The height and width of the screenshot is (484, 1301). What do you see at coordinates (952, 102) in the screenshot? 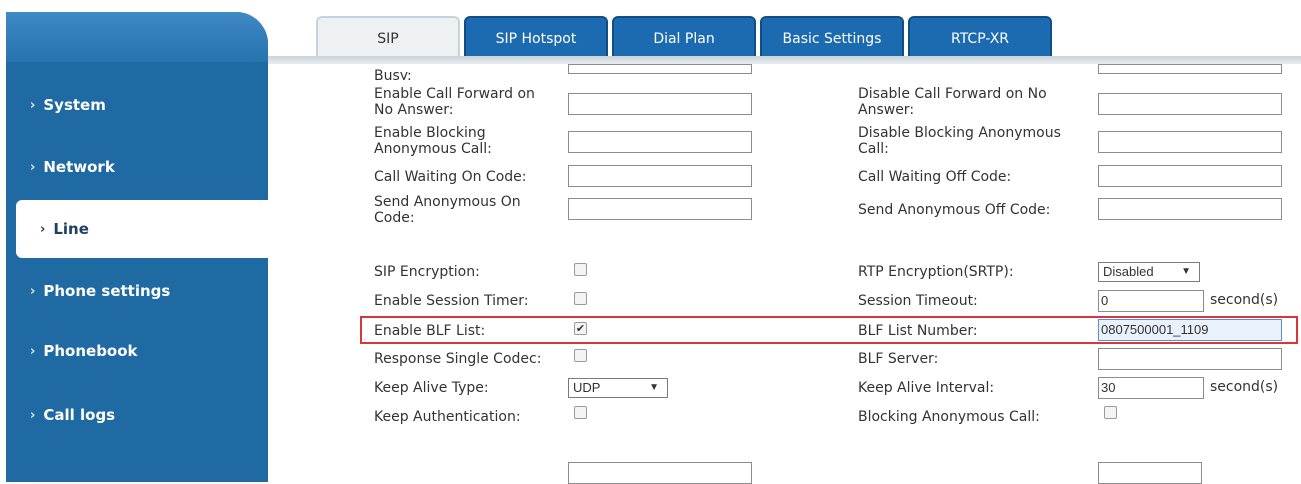
I see `fwd-no-answer-disable-label: Disable Call Forward on No Answer:` at bounding box center [952, 102].